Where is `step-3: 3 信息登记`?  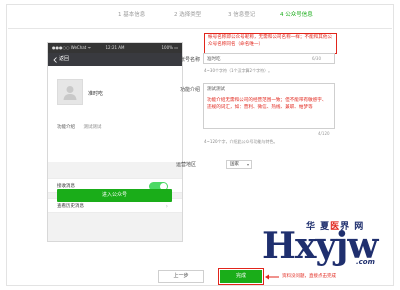
step-3: 3 信息登记 is located at coordinates (242, 15).